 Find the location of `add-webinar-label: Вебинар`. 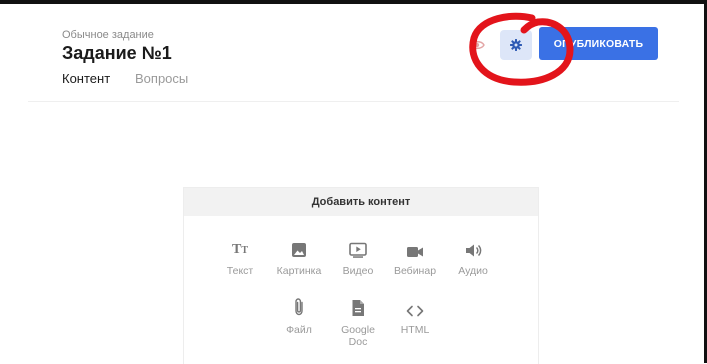

add-webinar-label: Вебинар is located at coordinates (415, 271).